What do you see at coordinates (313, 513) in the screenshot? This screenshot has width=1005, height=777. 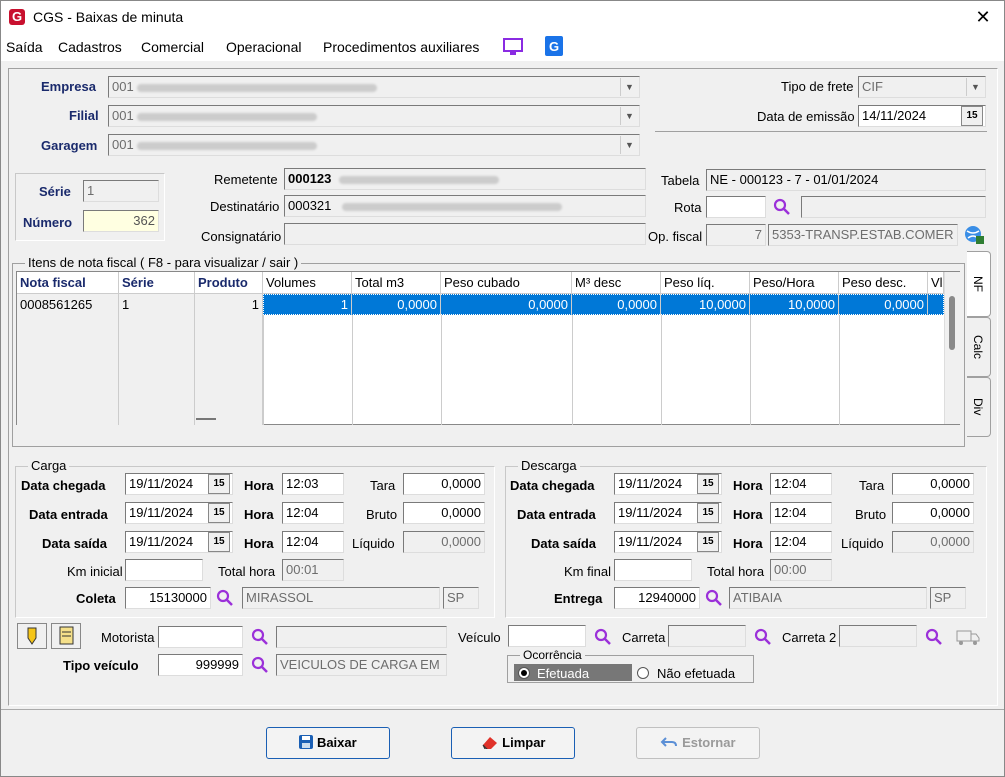 I see `carga-hora2-field: 12:04` at bounding box center [313, 513].